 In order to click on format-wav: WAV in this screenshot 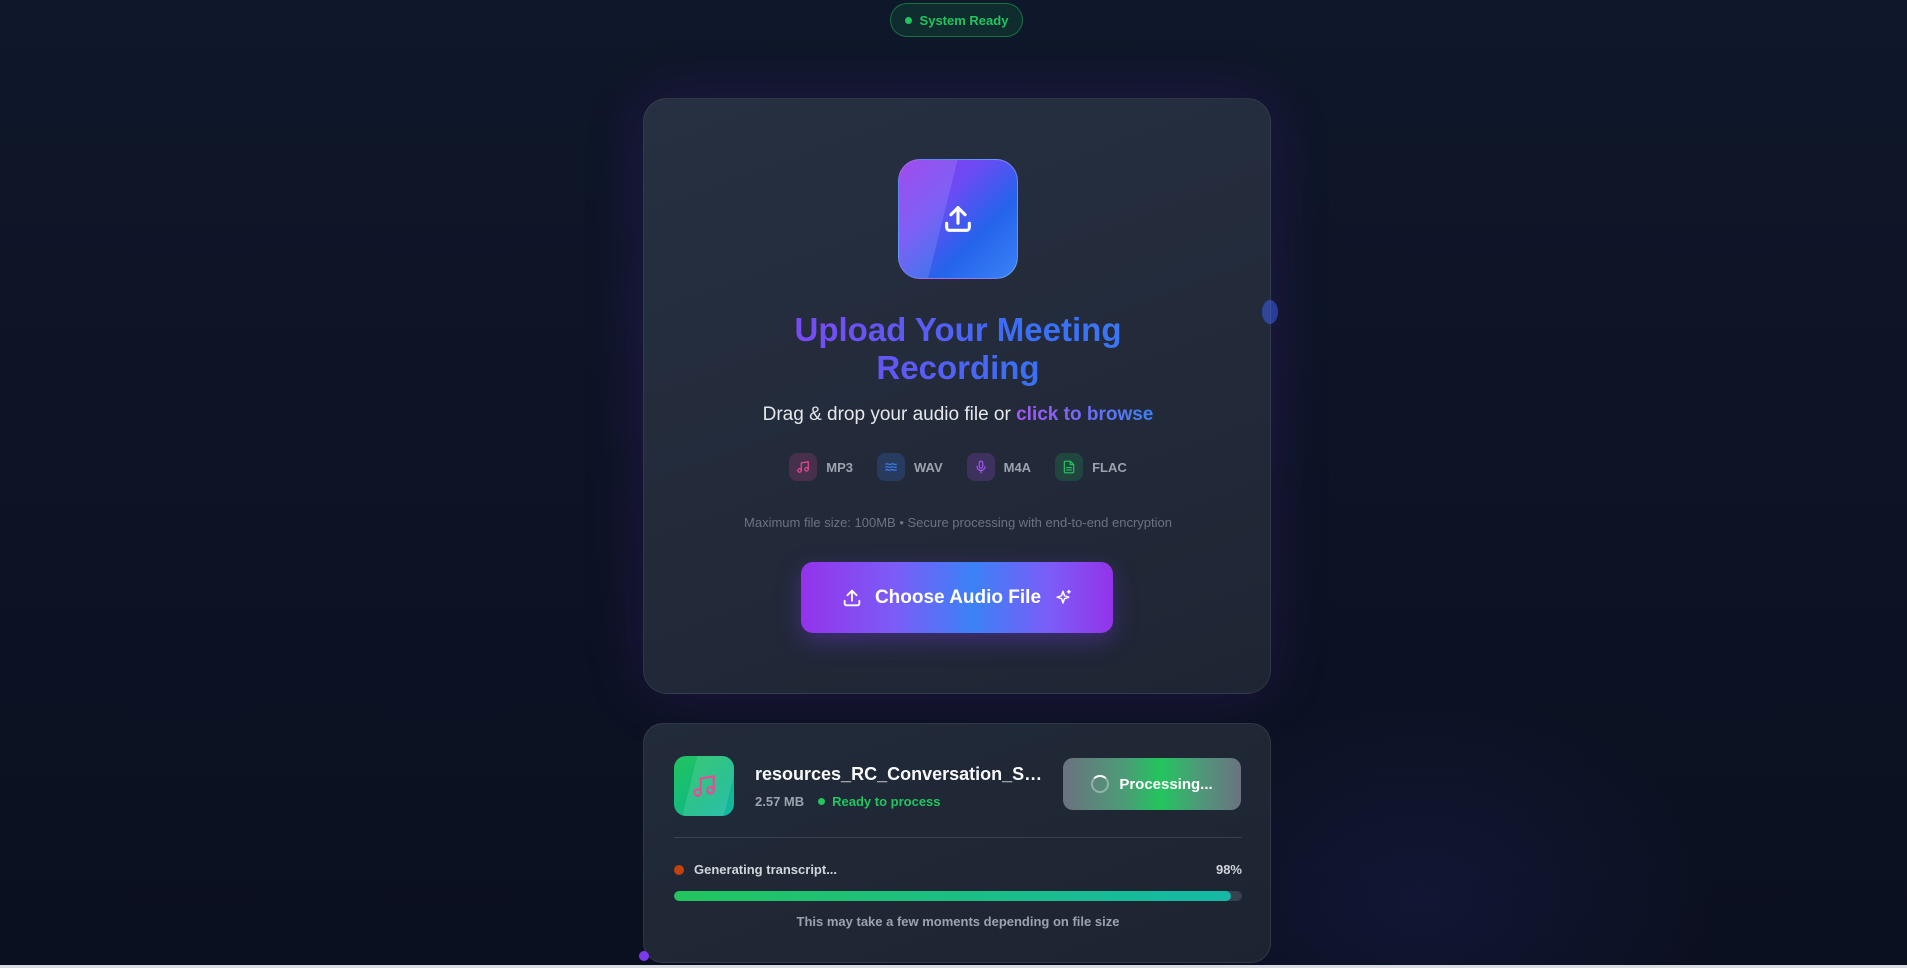, I will do `click(909, 467)`.